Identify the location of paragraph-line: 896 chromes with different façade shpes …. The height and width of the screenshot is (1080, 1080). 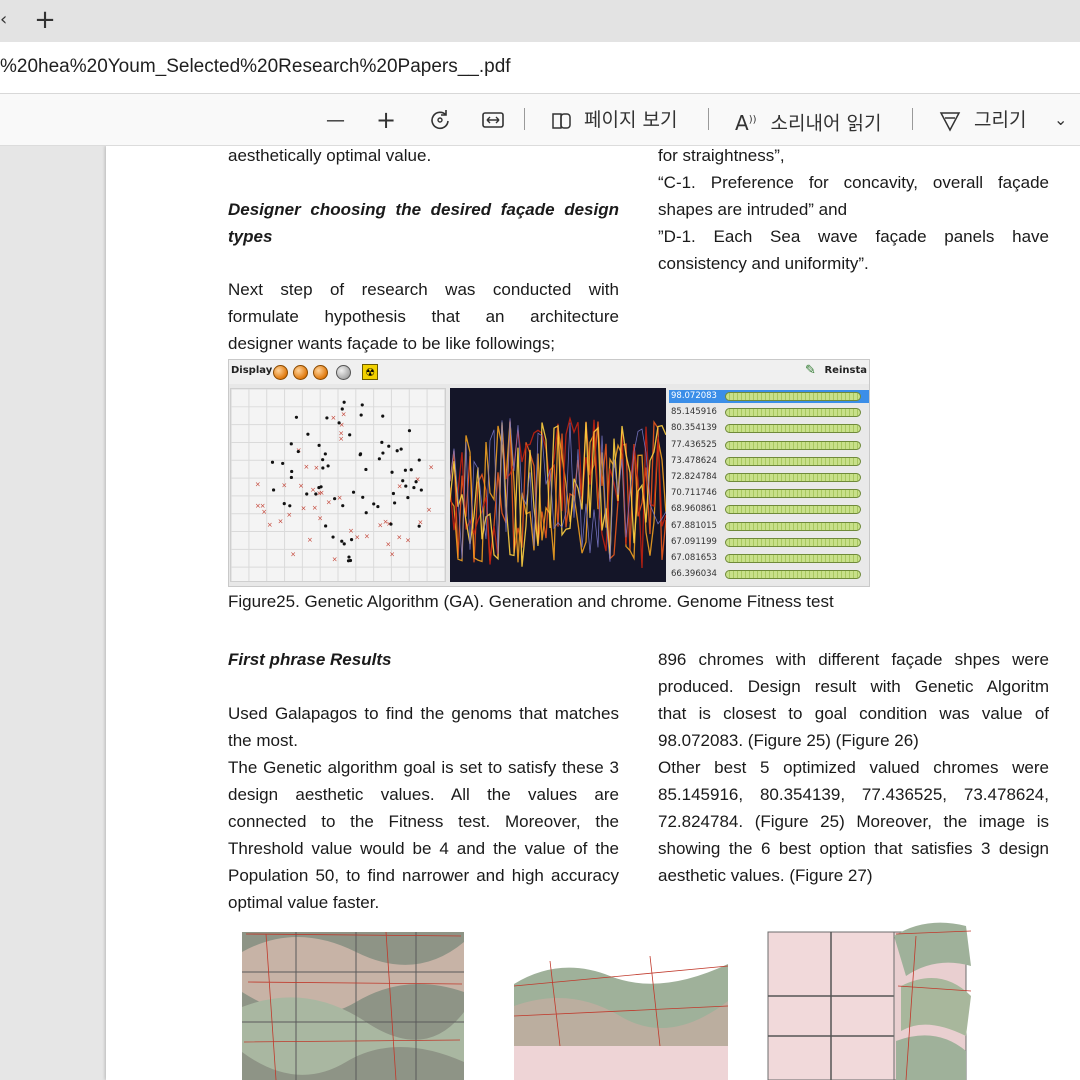
(853, 659).